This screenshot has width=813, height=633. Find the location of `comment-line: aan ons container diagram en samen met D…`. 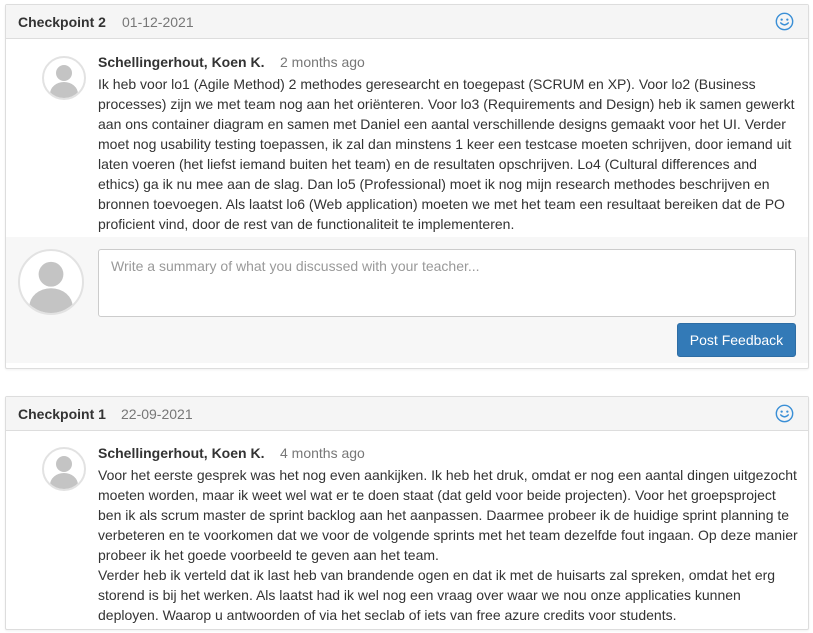

comment-line: aan ons container diagram en samen met D… is located at coordinates (442, 124).